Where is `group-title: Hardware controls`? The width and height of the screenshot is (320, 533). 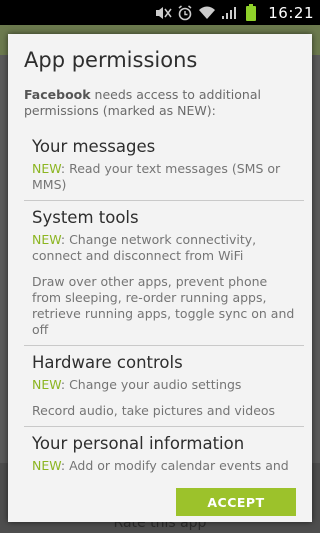 group-title: Hardware controls is located at coordinates (107, 362).